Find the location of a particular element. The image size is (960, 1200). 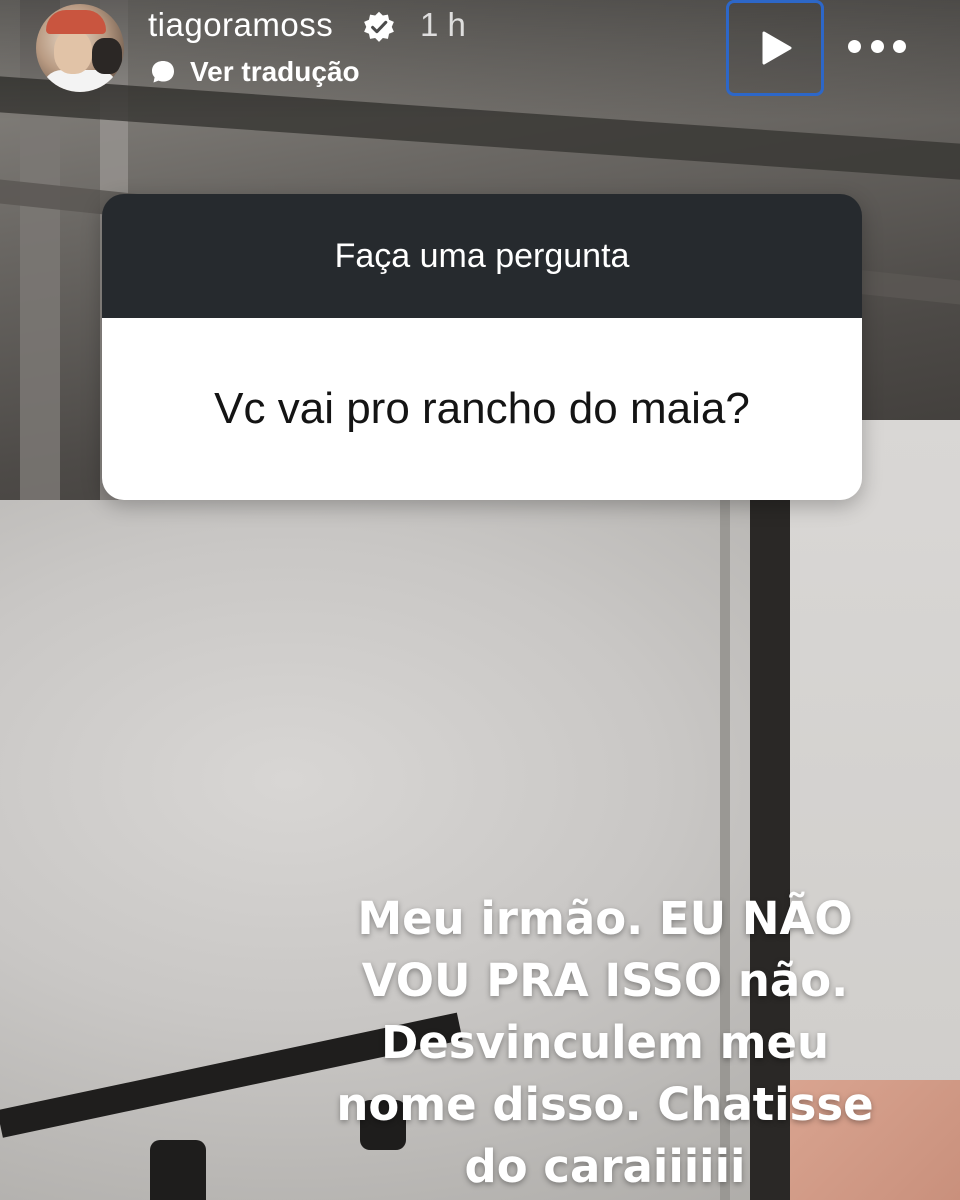

speech-bubble-icon is located at coordinates (163, 72).